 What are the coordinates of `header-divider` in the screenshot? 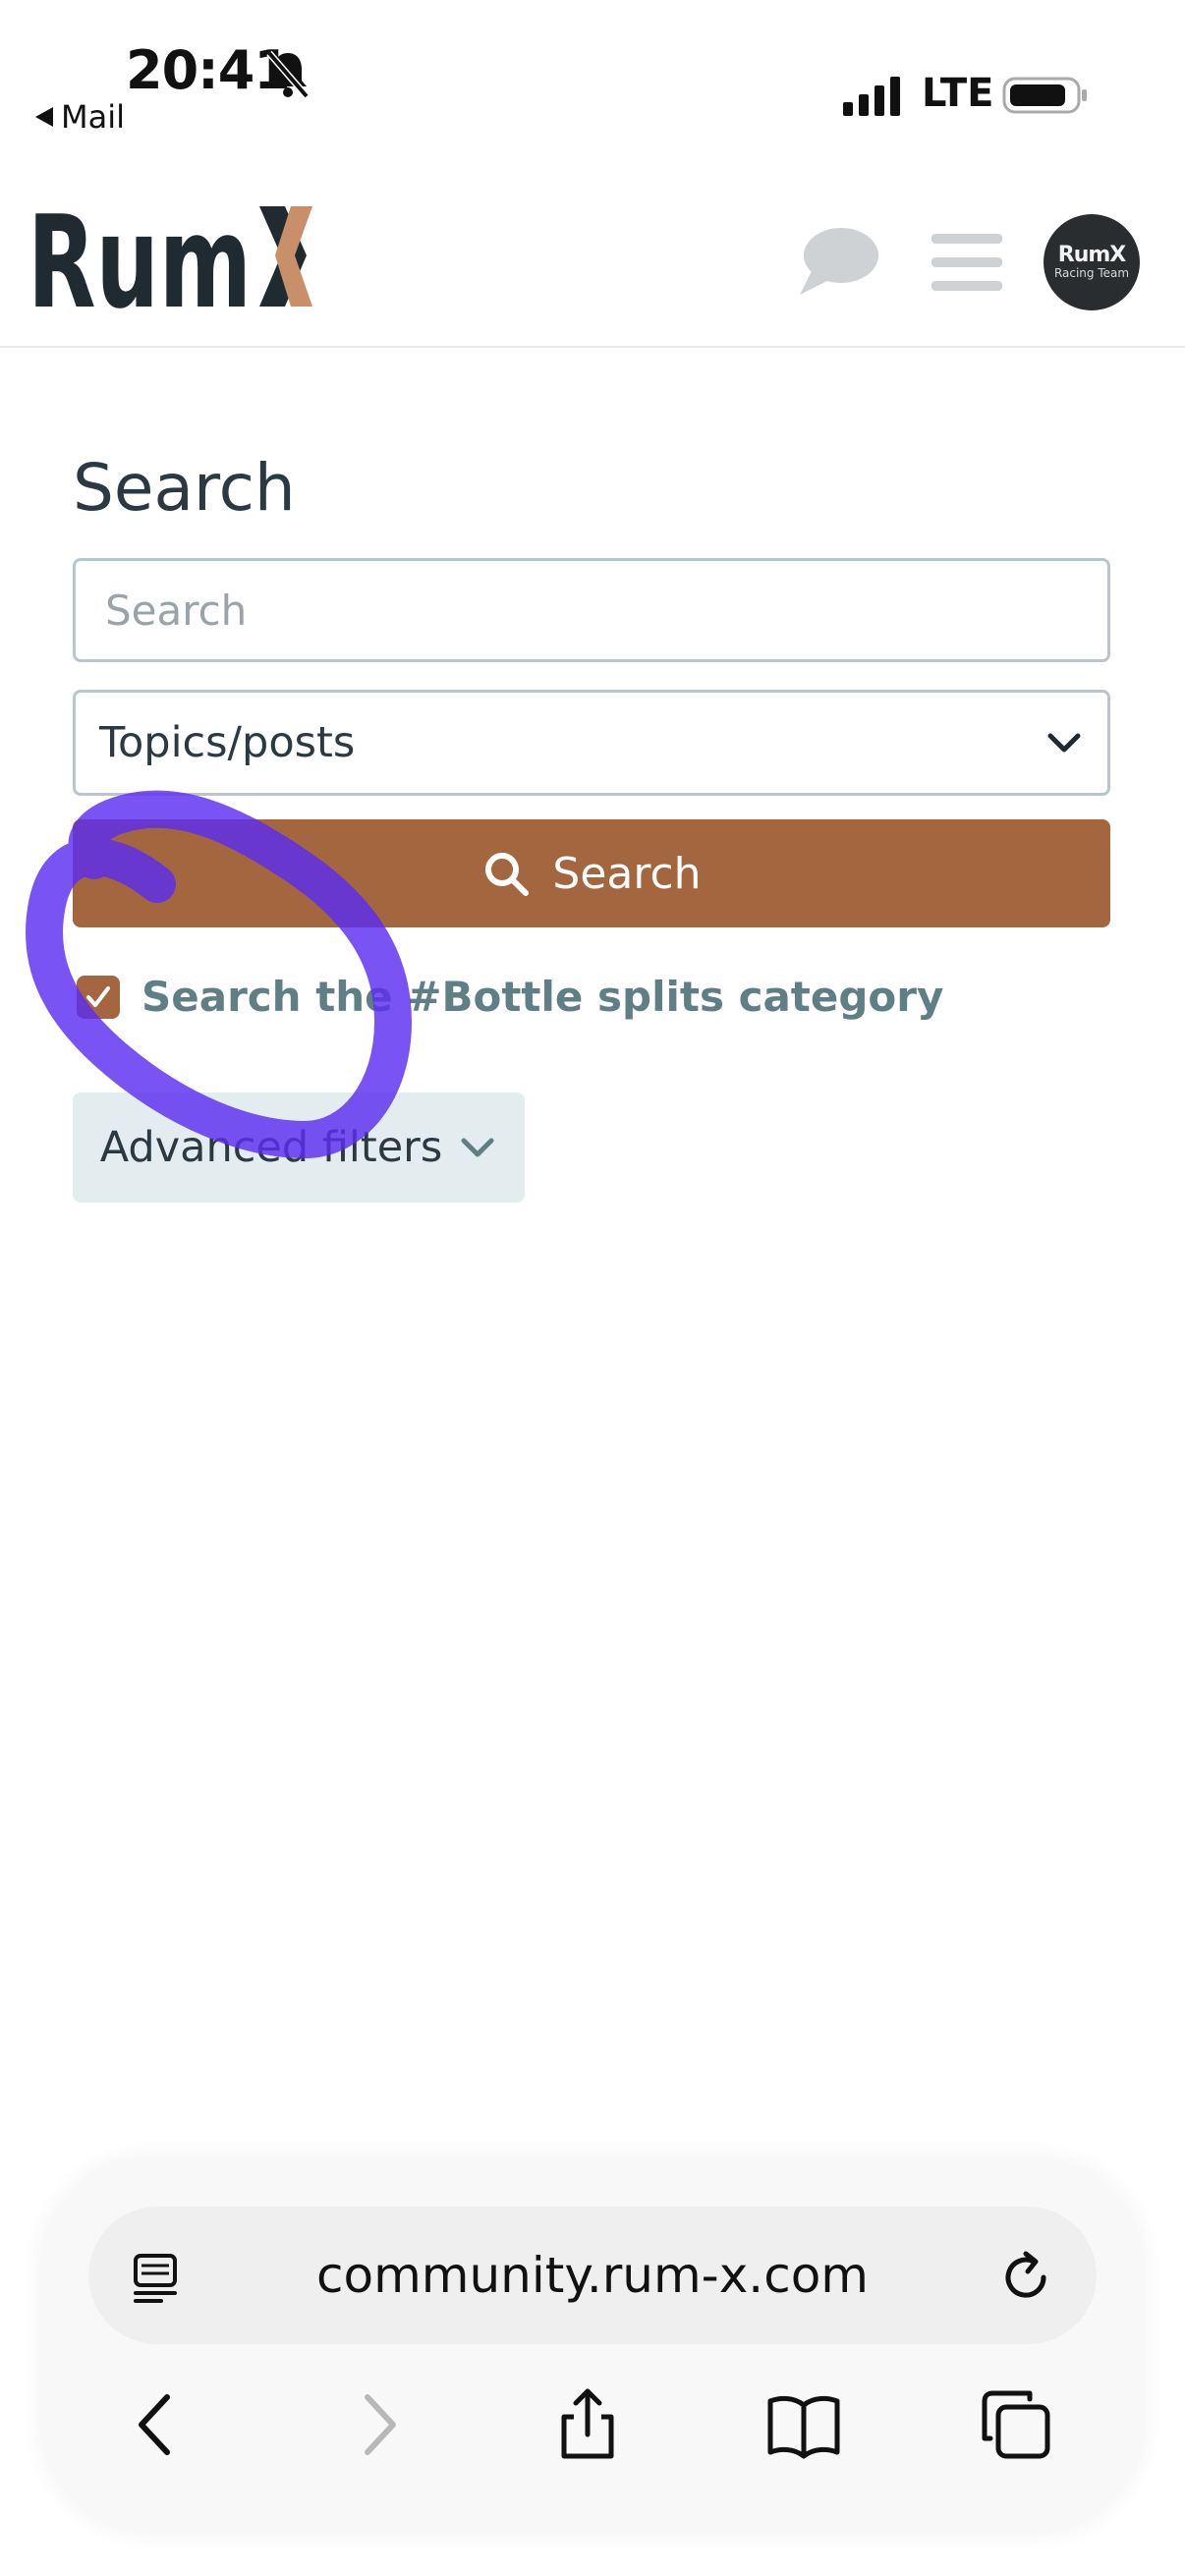 It's located at (592, 347).